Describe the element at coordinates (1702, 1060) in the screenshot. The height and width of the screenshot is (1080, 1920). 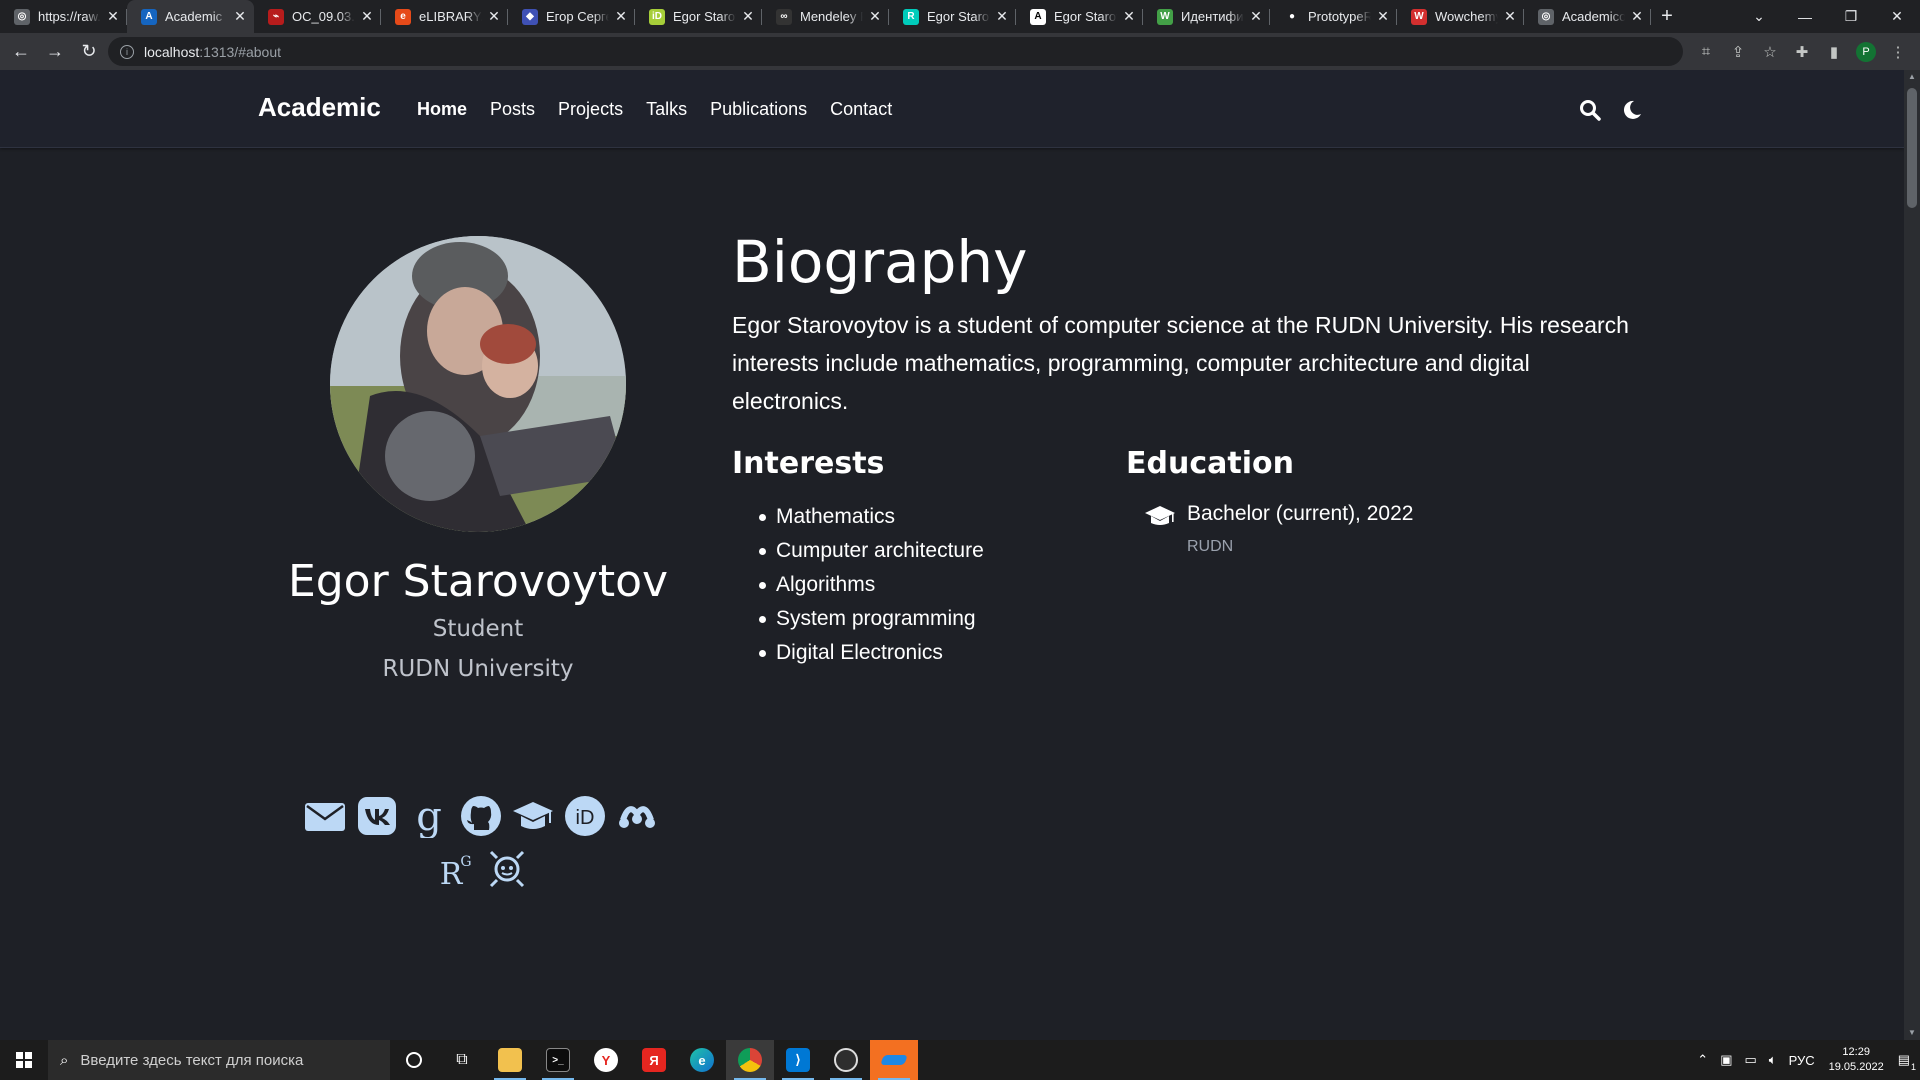
I see `tray-overflow-chevron-icon: ⌃` at that location.